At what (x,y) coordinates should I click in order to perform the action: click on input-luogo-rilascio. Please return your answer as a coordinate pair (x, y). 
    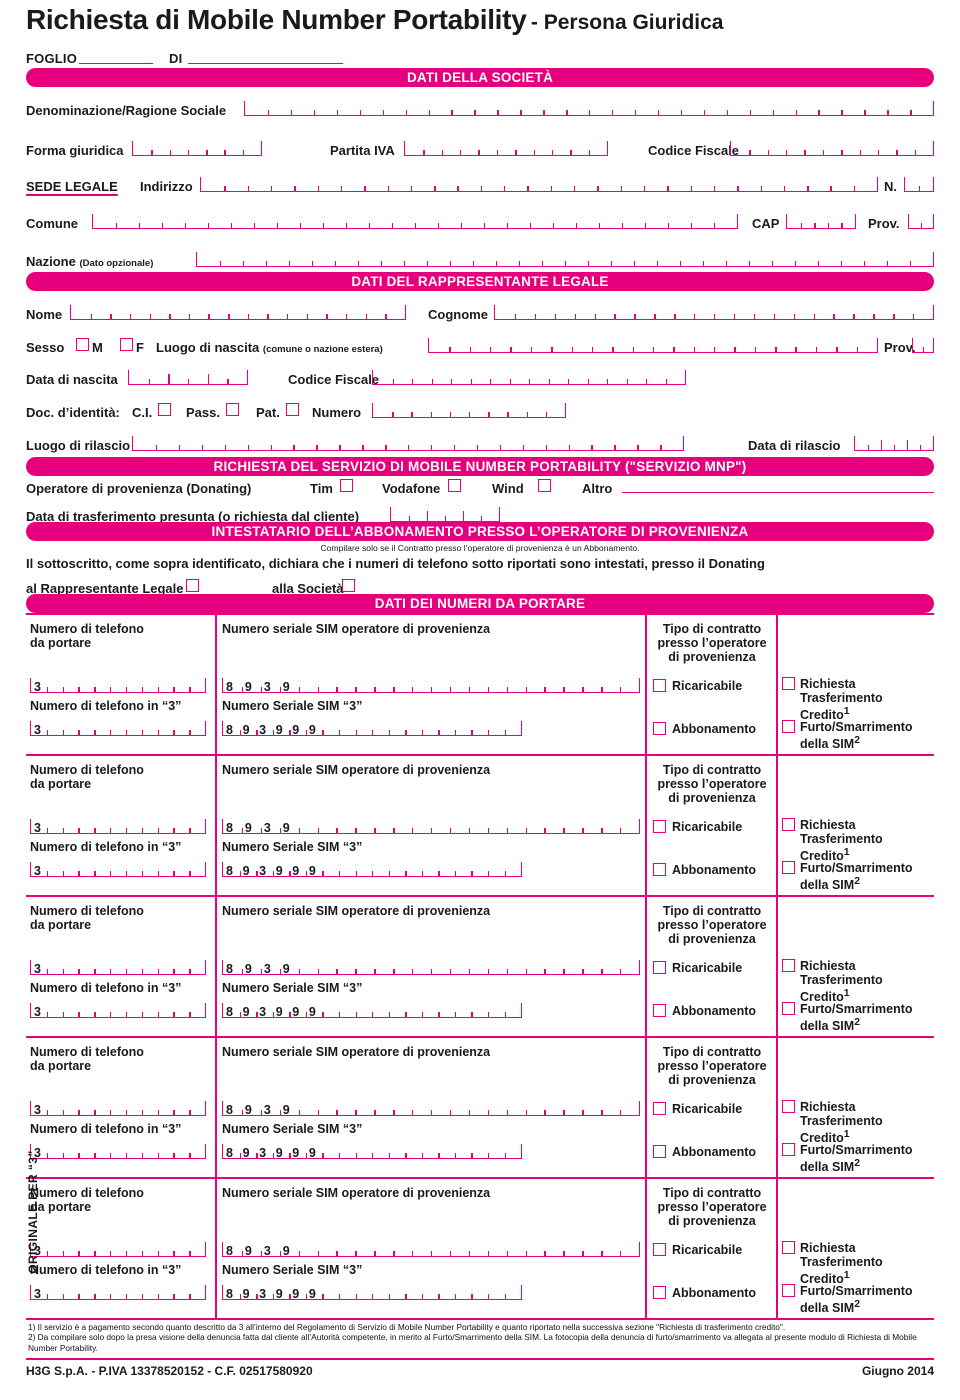
    Looking at the image, I should click on (408, 443).